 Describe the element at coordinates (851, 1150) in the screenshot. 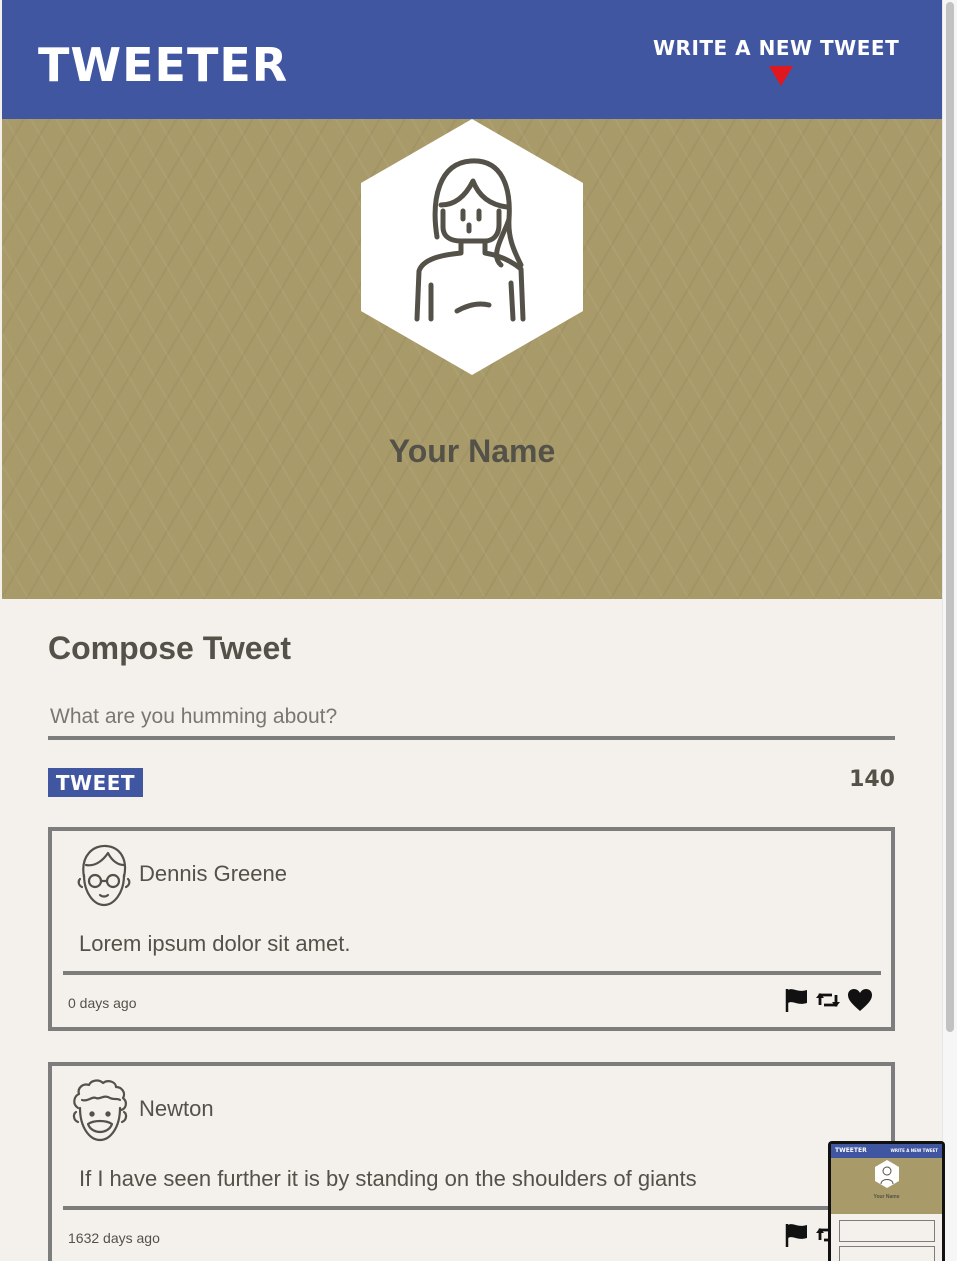

I see `minimap-brand: TWEETER` at that location.